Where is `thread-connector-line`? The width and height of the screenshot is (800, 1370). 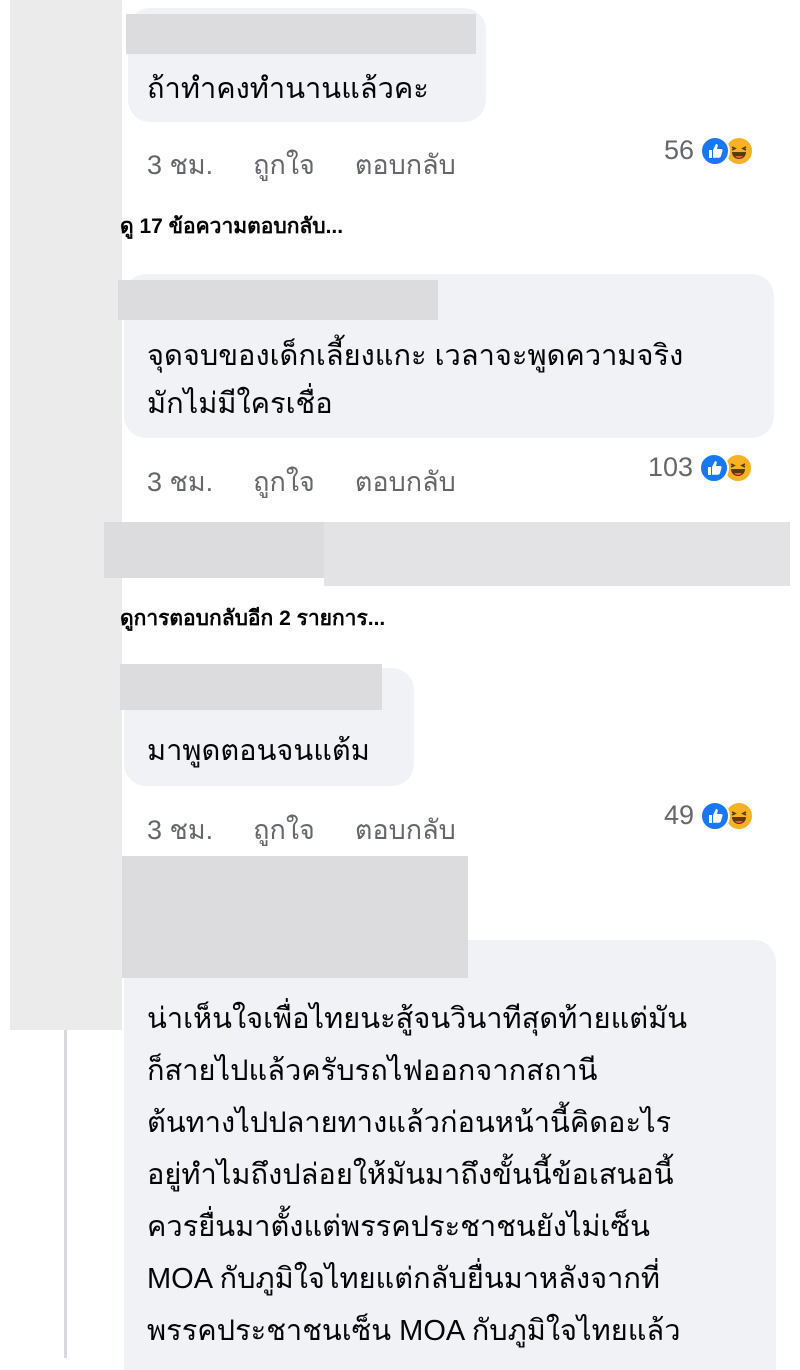
thread-connector-line is located at coordinates (65, 1194).